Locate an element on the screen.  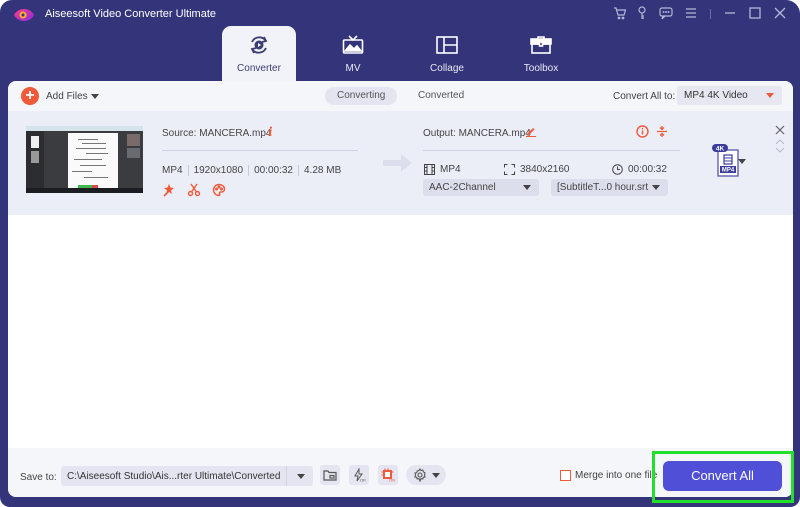
output-divider is located at coordinates (551, 150).